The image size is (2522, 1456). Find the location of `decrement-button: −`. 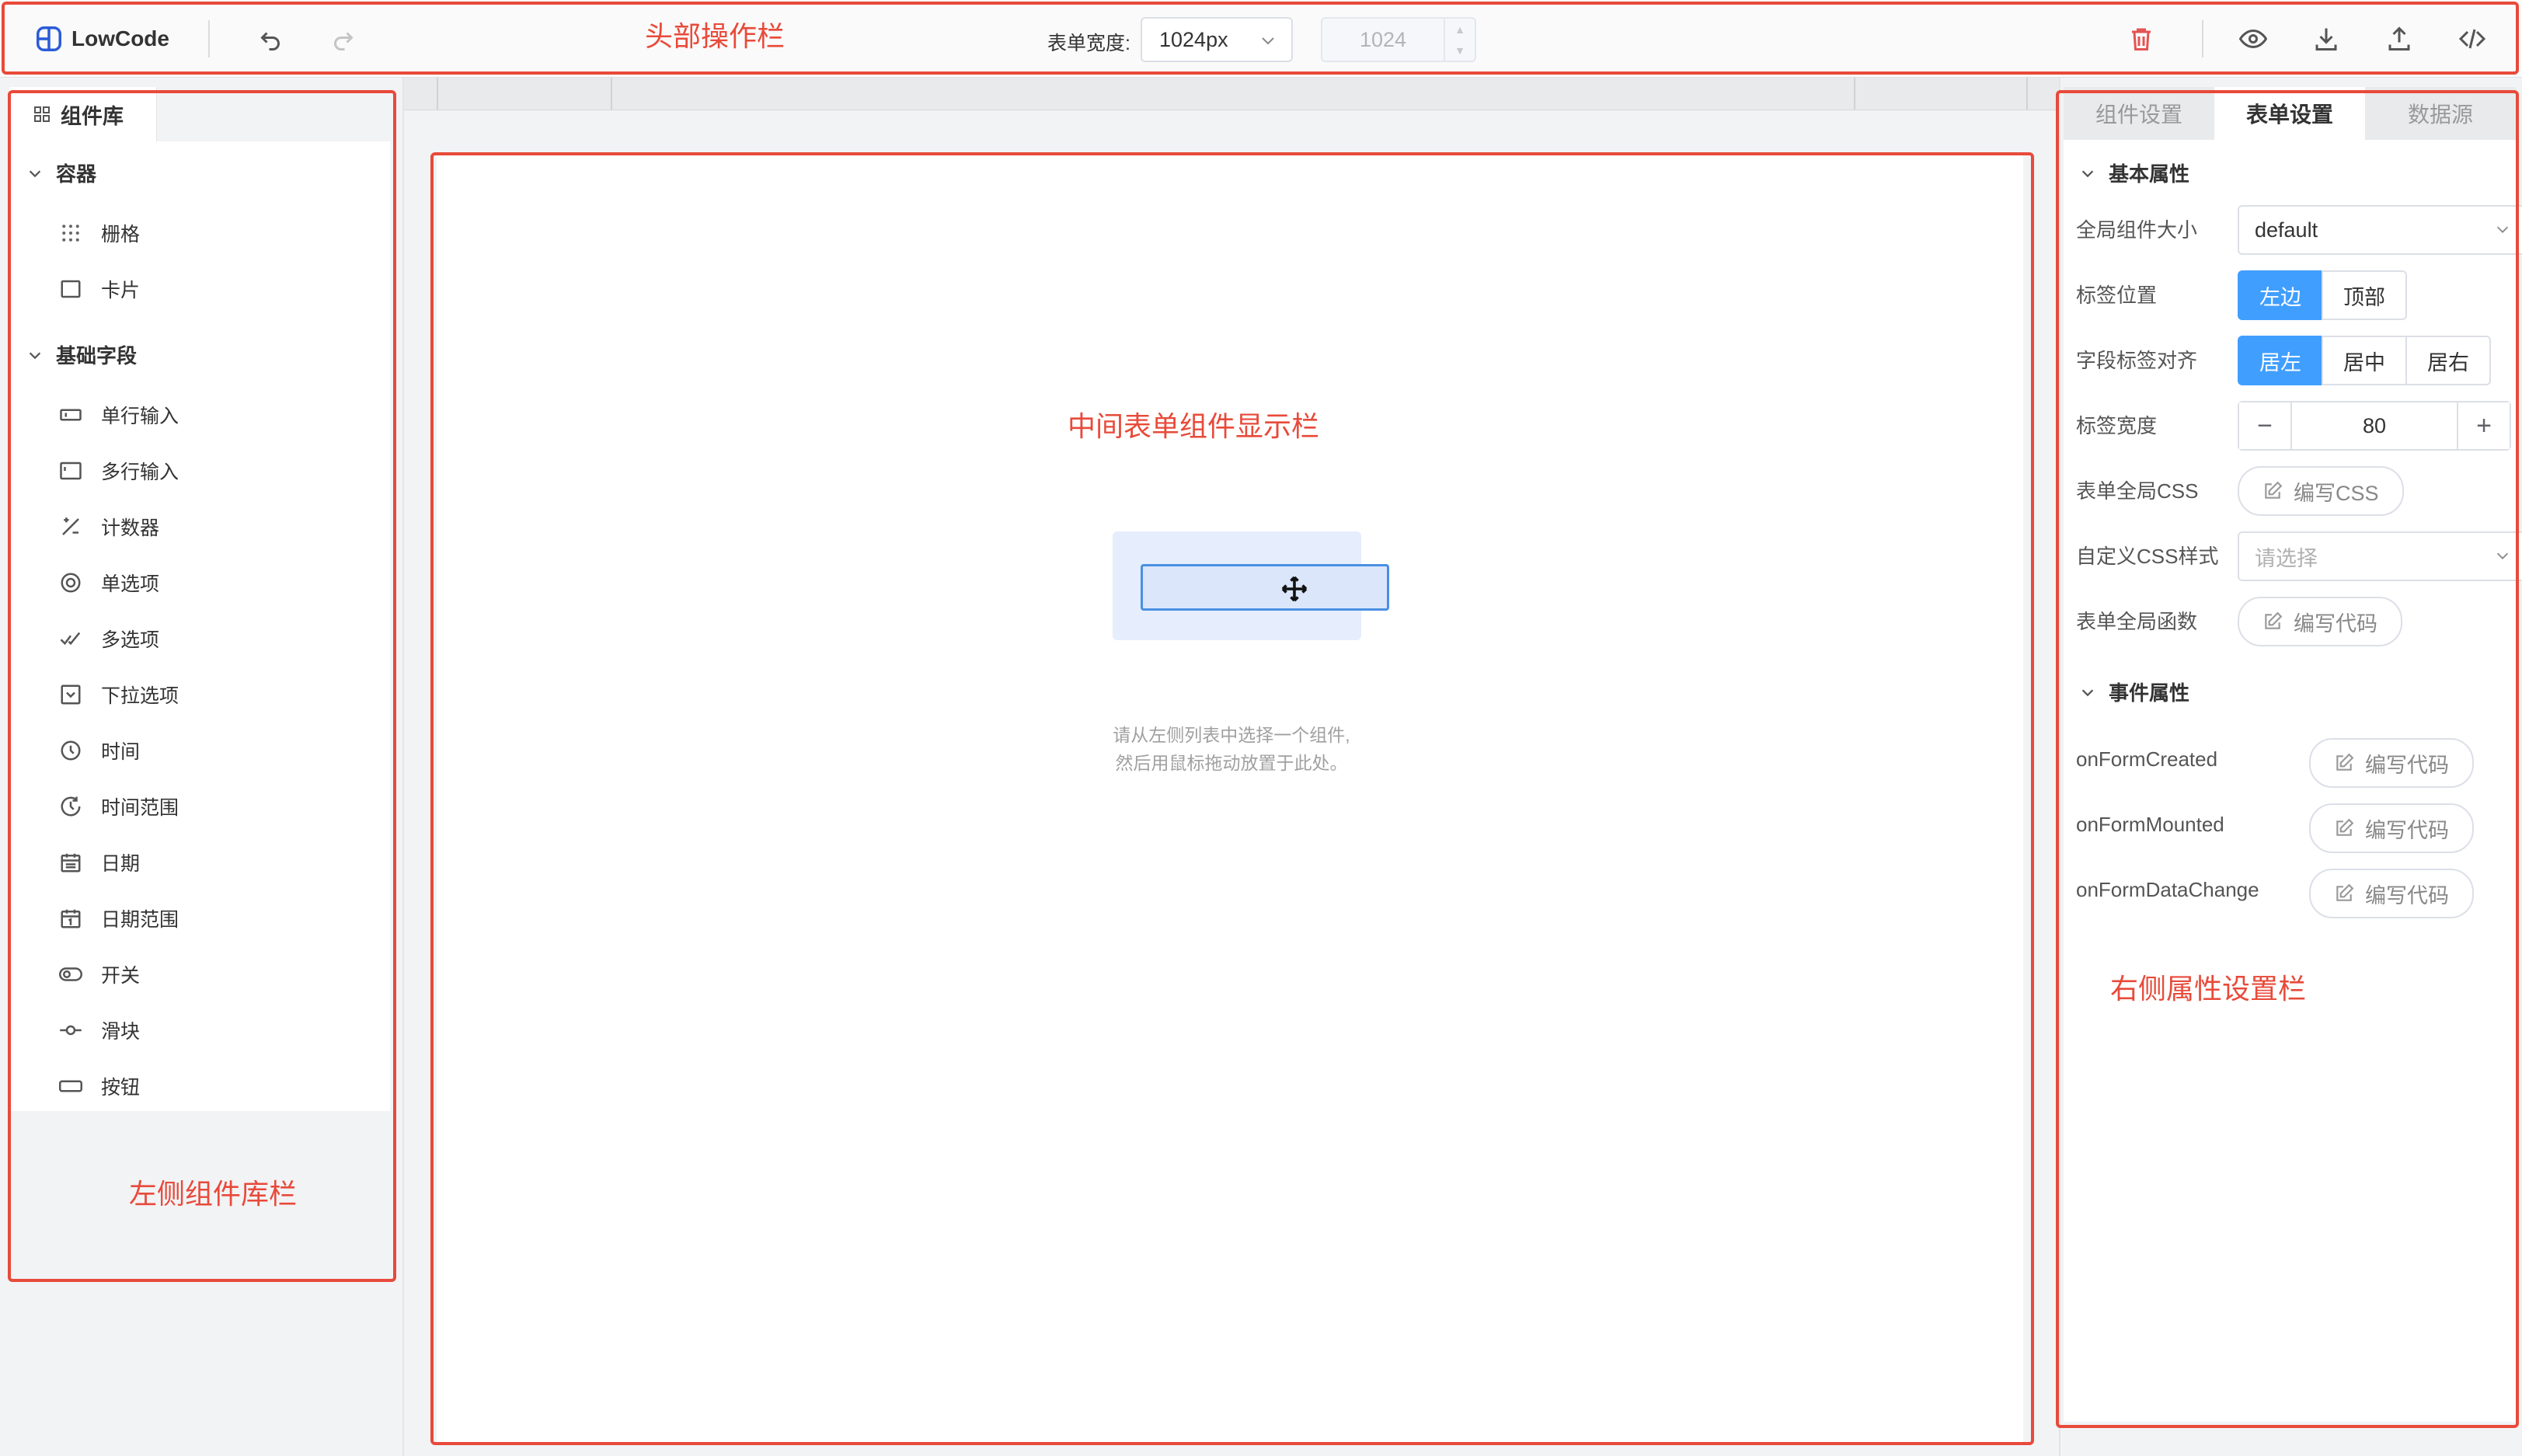

decrement-button: − is located at coordinates (2264, 425).